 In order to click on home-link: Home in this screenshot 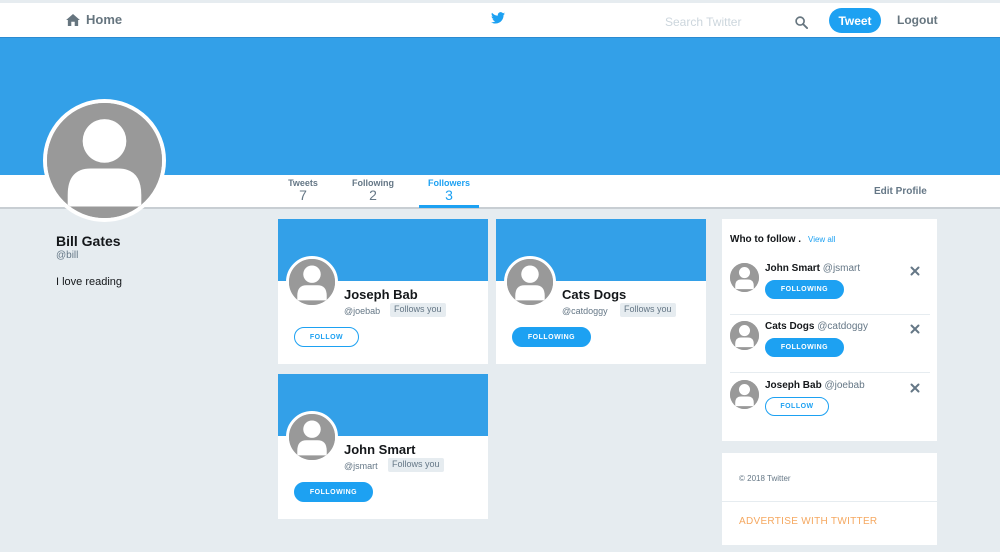, I will do `click(94, 19)`.